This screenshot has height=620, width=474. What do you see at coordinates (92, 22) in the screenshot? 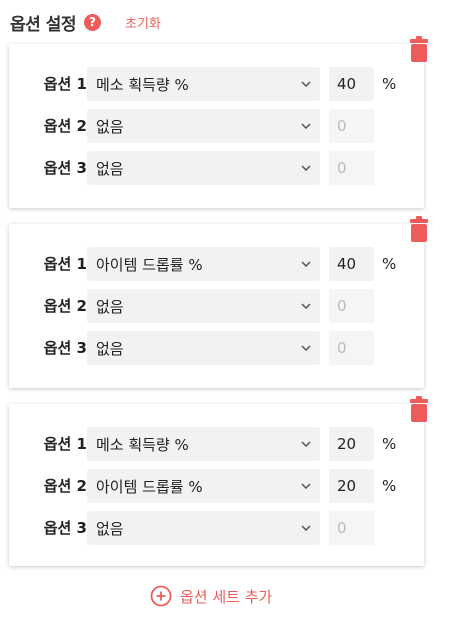
I see `help-icon: ?` at bounding box center [92, 22].